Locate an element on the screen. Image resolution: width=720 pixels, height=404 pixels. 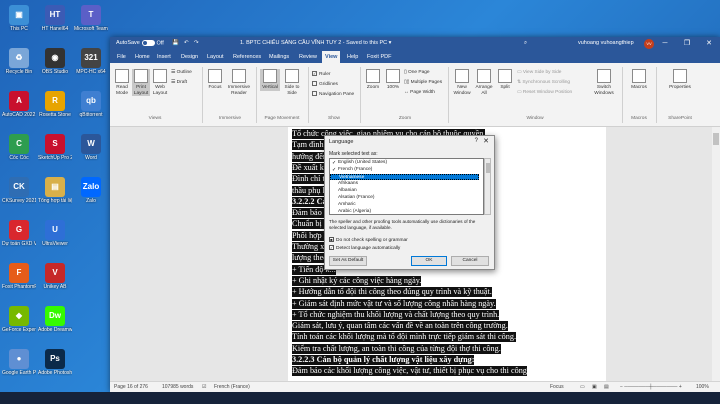
navigation-pane-checkbox: Navigation Pane is located at coordinates (333, 94).